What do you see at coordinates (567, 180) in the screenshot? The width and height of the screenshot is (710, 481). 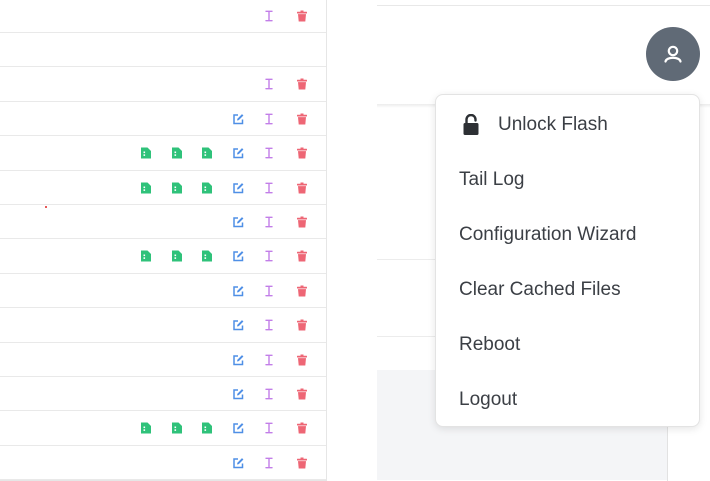 I see `menu-item-tail-log: Tail Log` at bounding box center [567, 180].